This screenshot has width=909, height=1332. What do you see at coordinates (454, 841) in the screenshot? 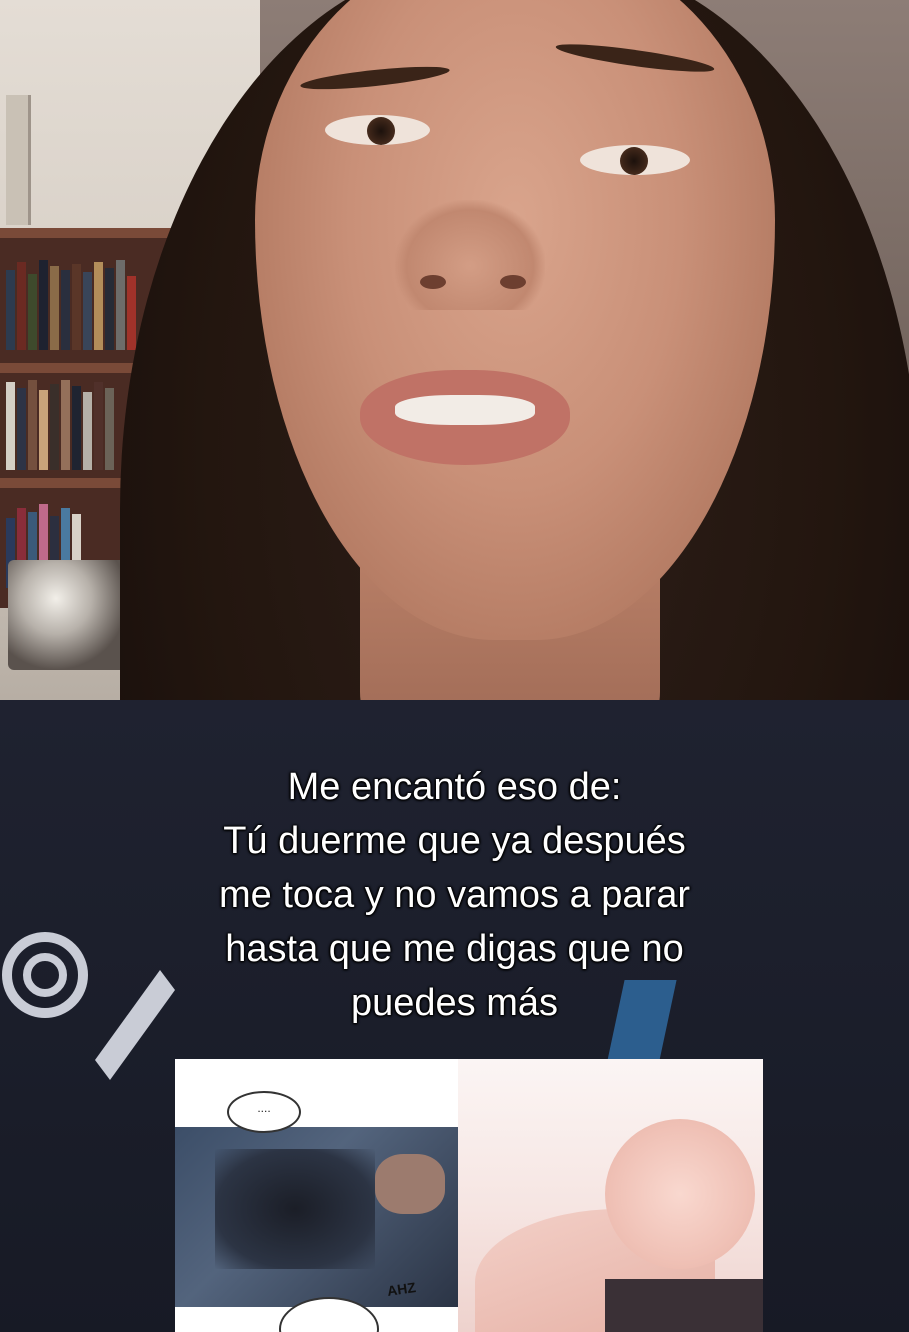
I see `caption-line: Tú duerme que ya después` at bounding box center [454, 841].